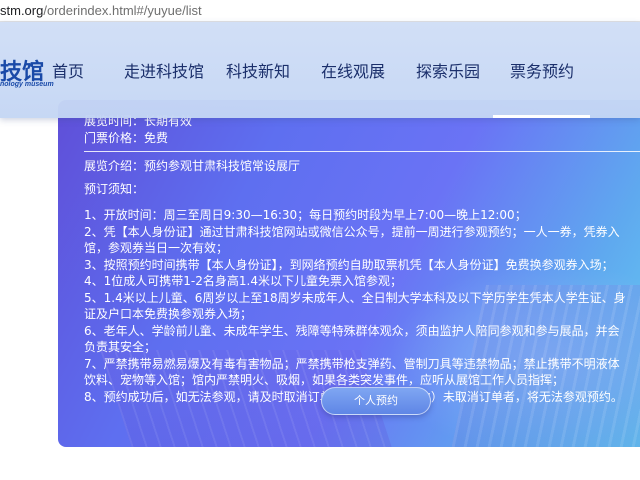 This screenshot has width=640, height=480. What do you see at coordinates (120, 347) in the screenshot?
I see `notice-line: 负责其安全；` at bounding box center [120, 347].